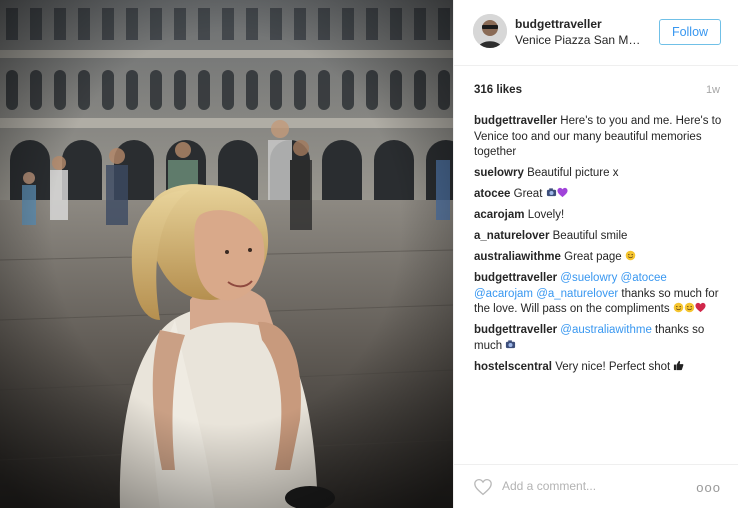 This screenshot has height=508, width=738. What do you see at coordinates (483, 487) in the screenshot?
I see `heart-outline-icon` at bounding box center [483, 487].